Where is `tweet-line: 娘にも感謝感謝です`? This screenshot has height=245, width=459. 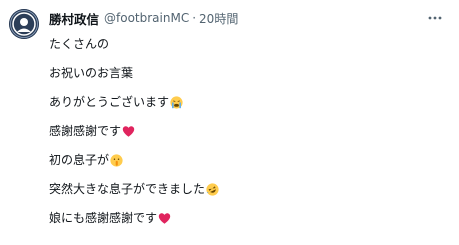
tweet-line: 娘にも感謝感謝です is located at coordinates (110, 218).